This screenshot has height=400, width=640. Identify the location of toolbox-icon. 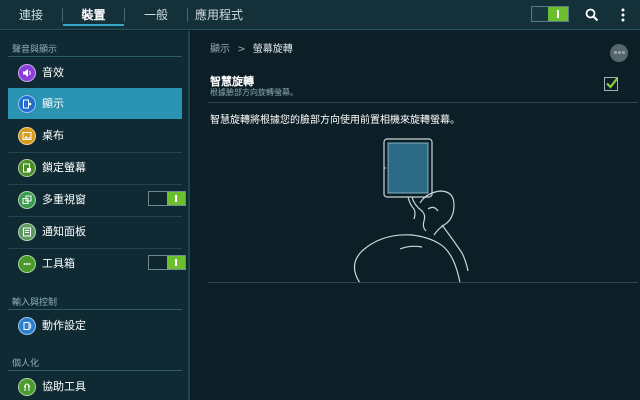
(27, 264).